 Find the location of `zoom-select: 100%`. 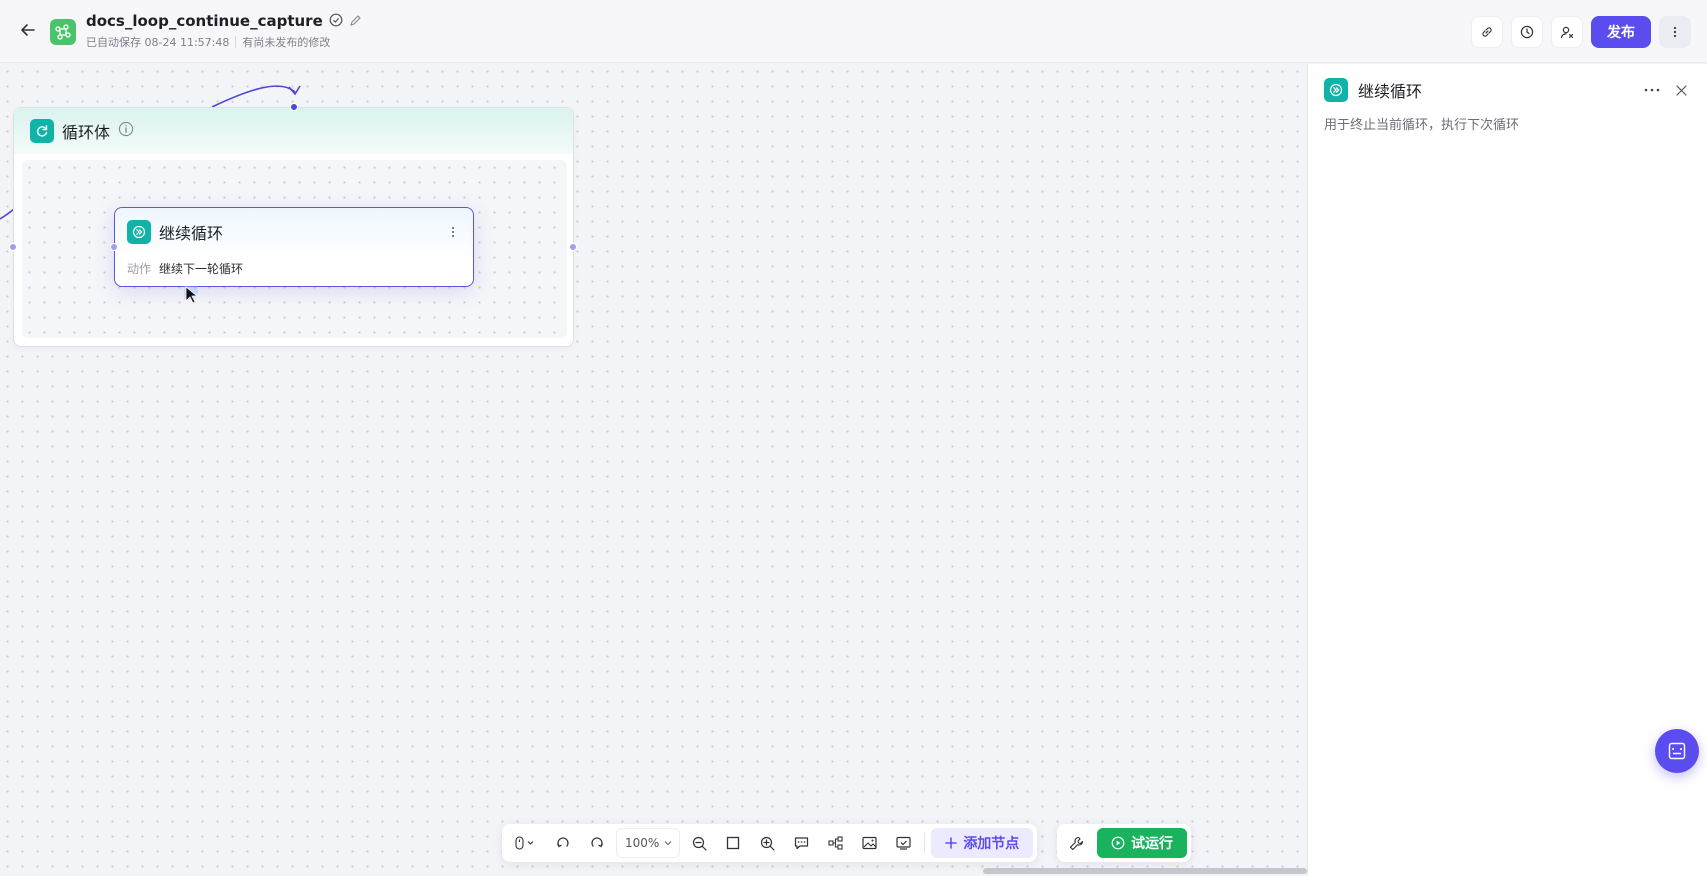

zoom-select: 100% is located at coordinates (648, 843).